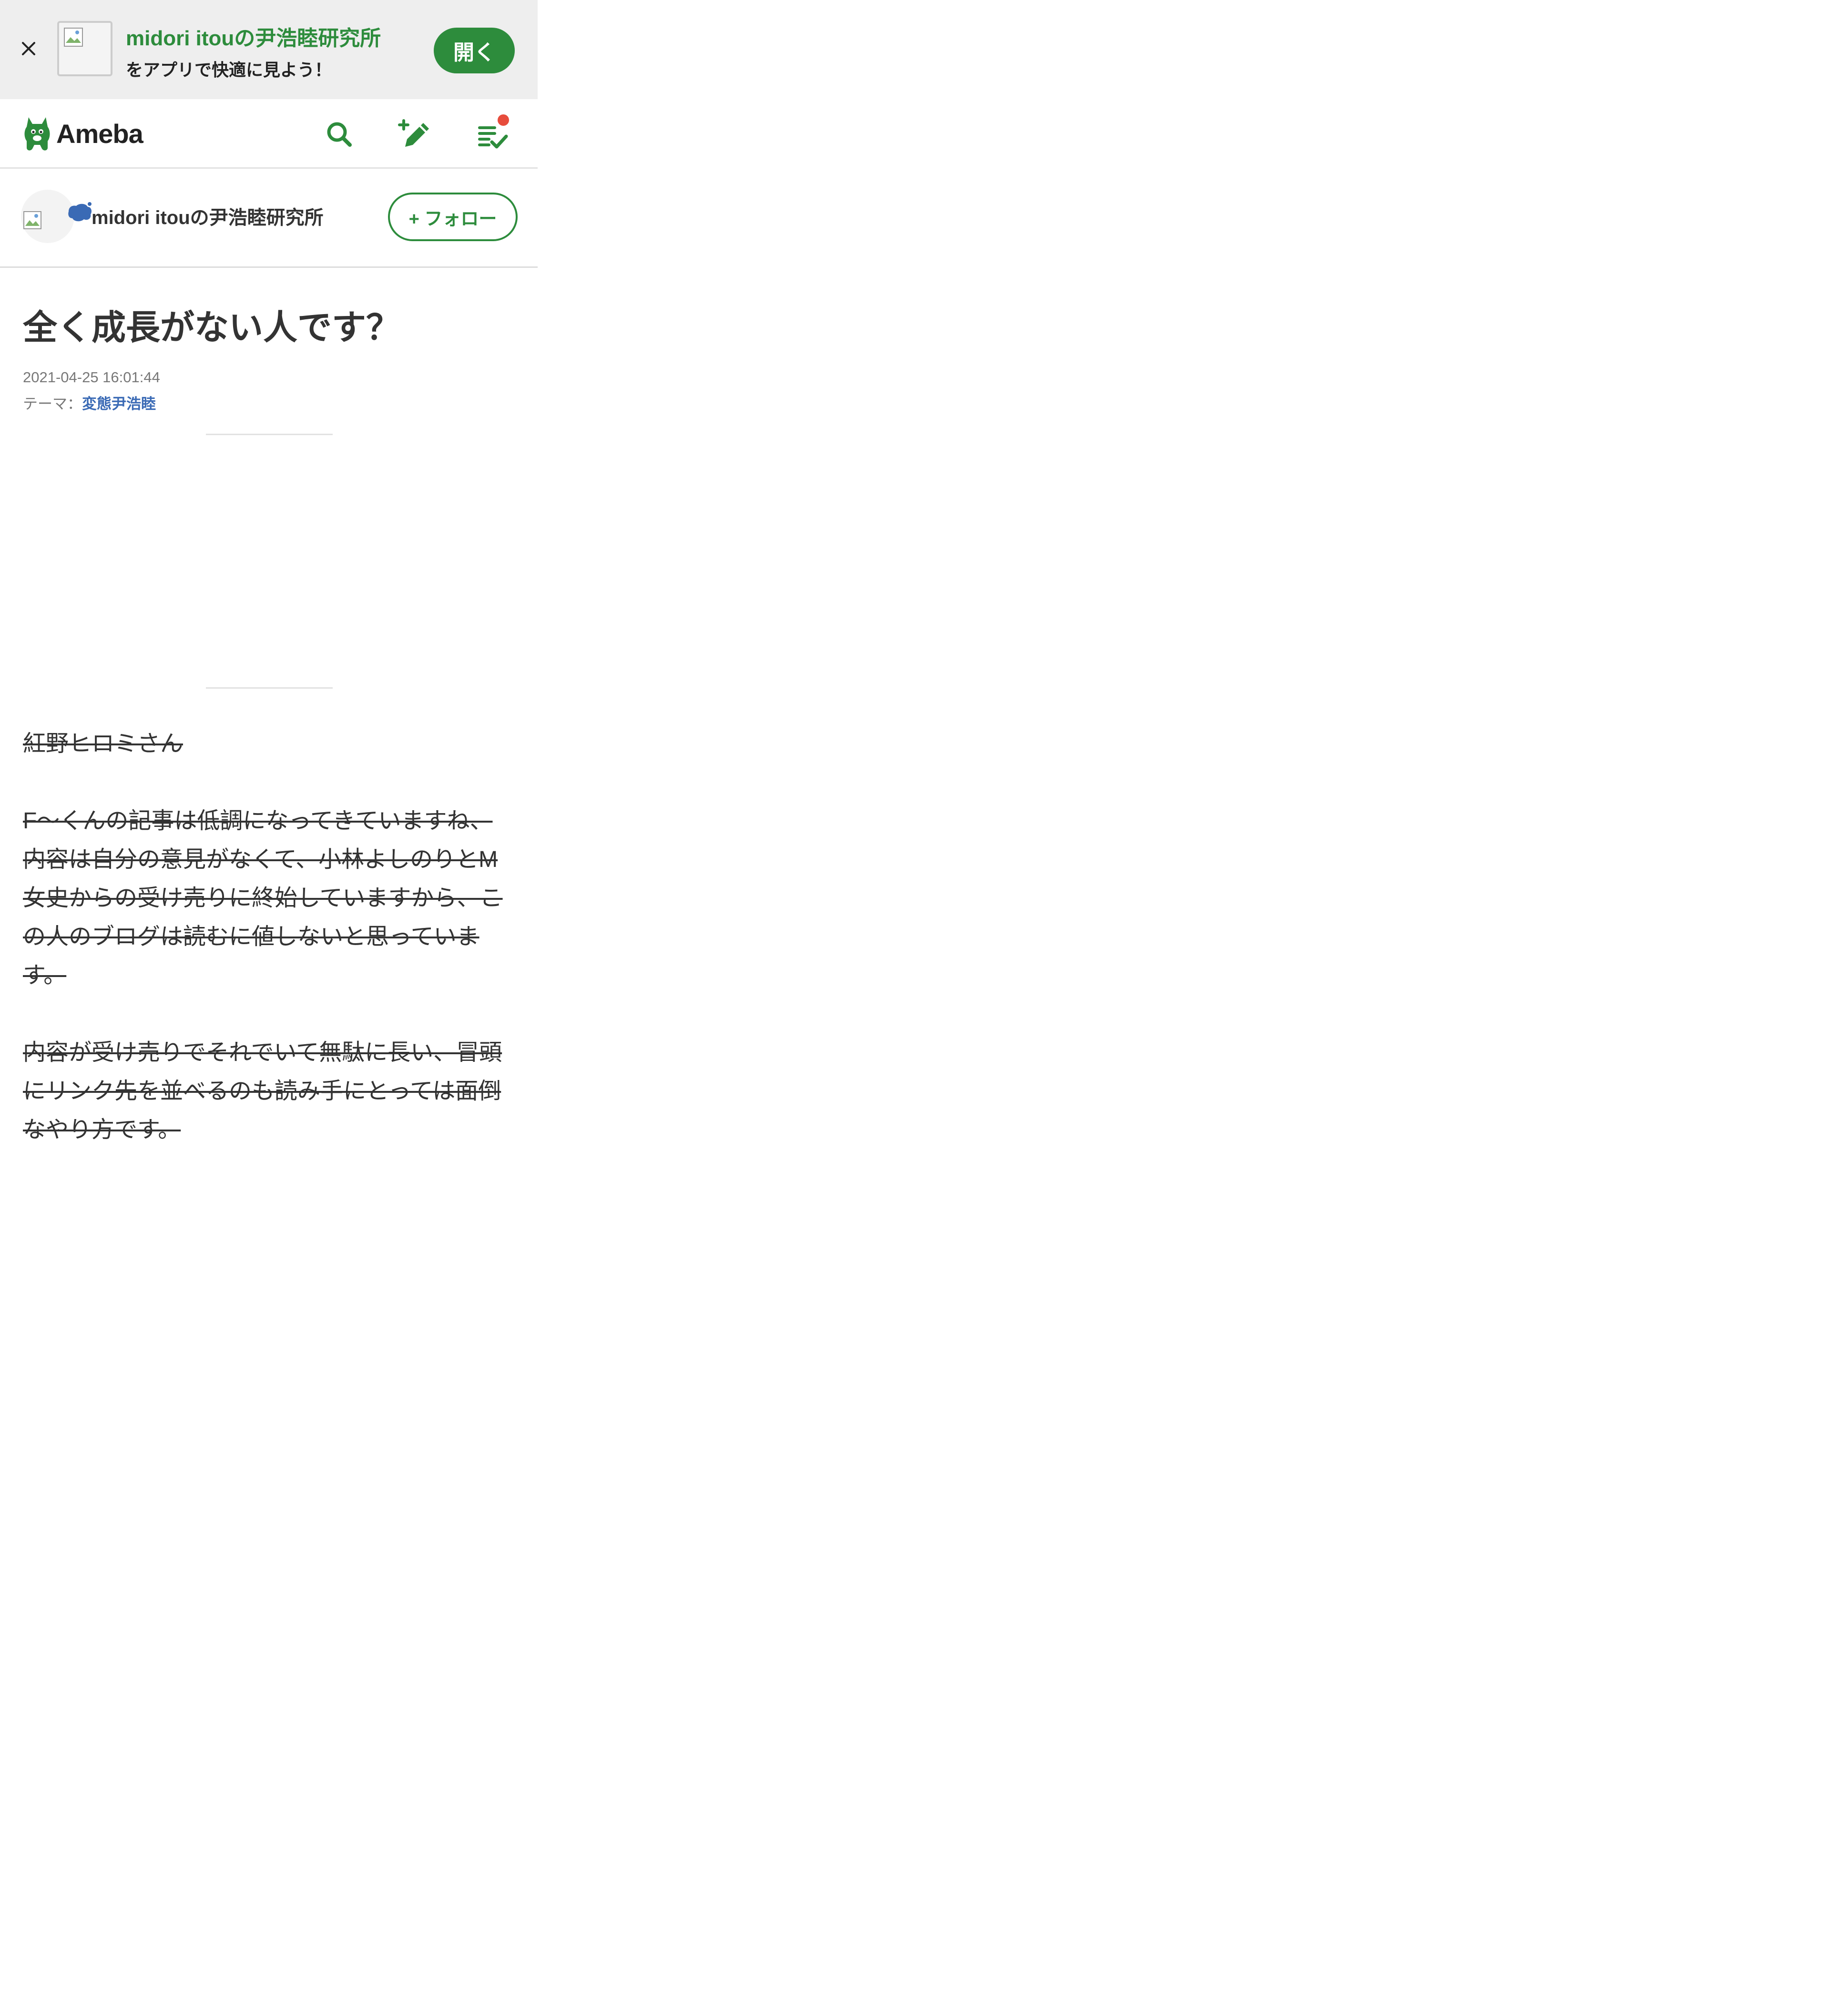  Describe the element at coordinates (253, 38) in the screenshot. I see `banner-title: midori itouの尹浩睦研究所` at that location.